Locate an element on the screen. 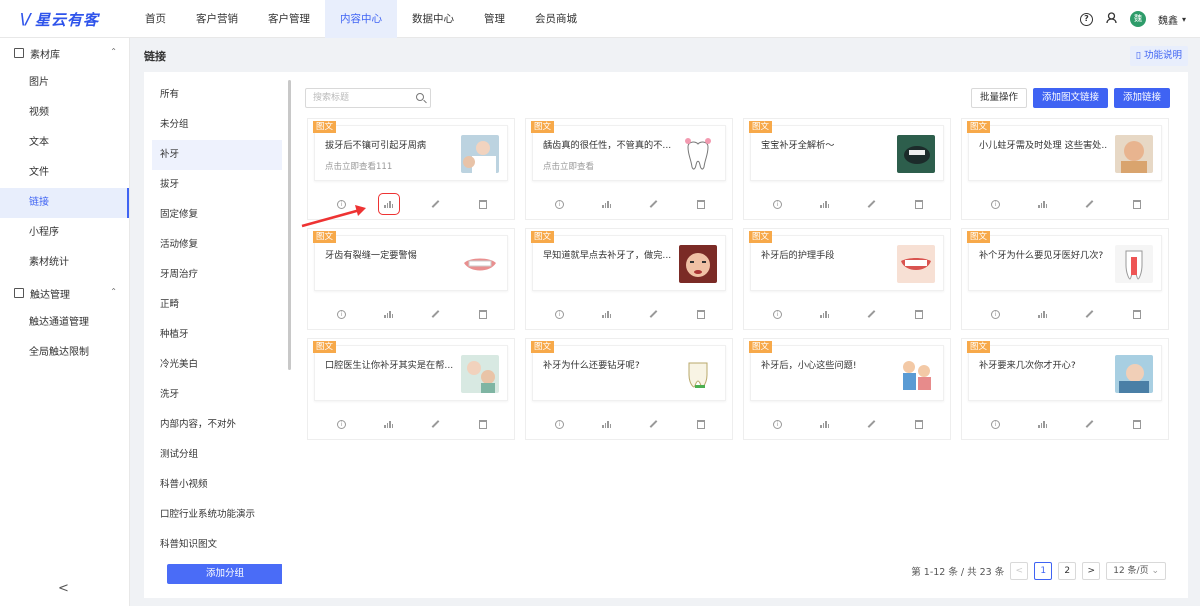 The width and height of the screenshot is (1200, 606). category-item: 洗牙 is located at coordinates (217, 395).